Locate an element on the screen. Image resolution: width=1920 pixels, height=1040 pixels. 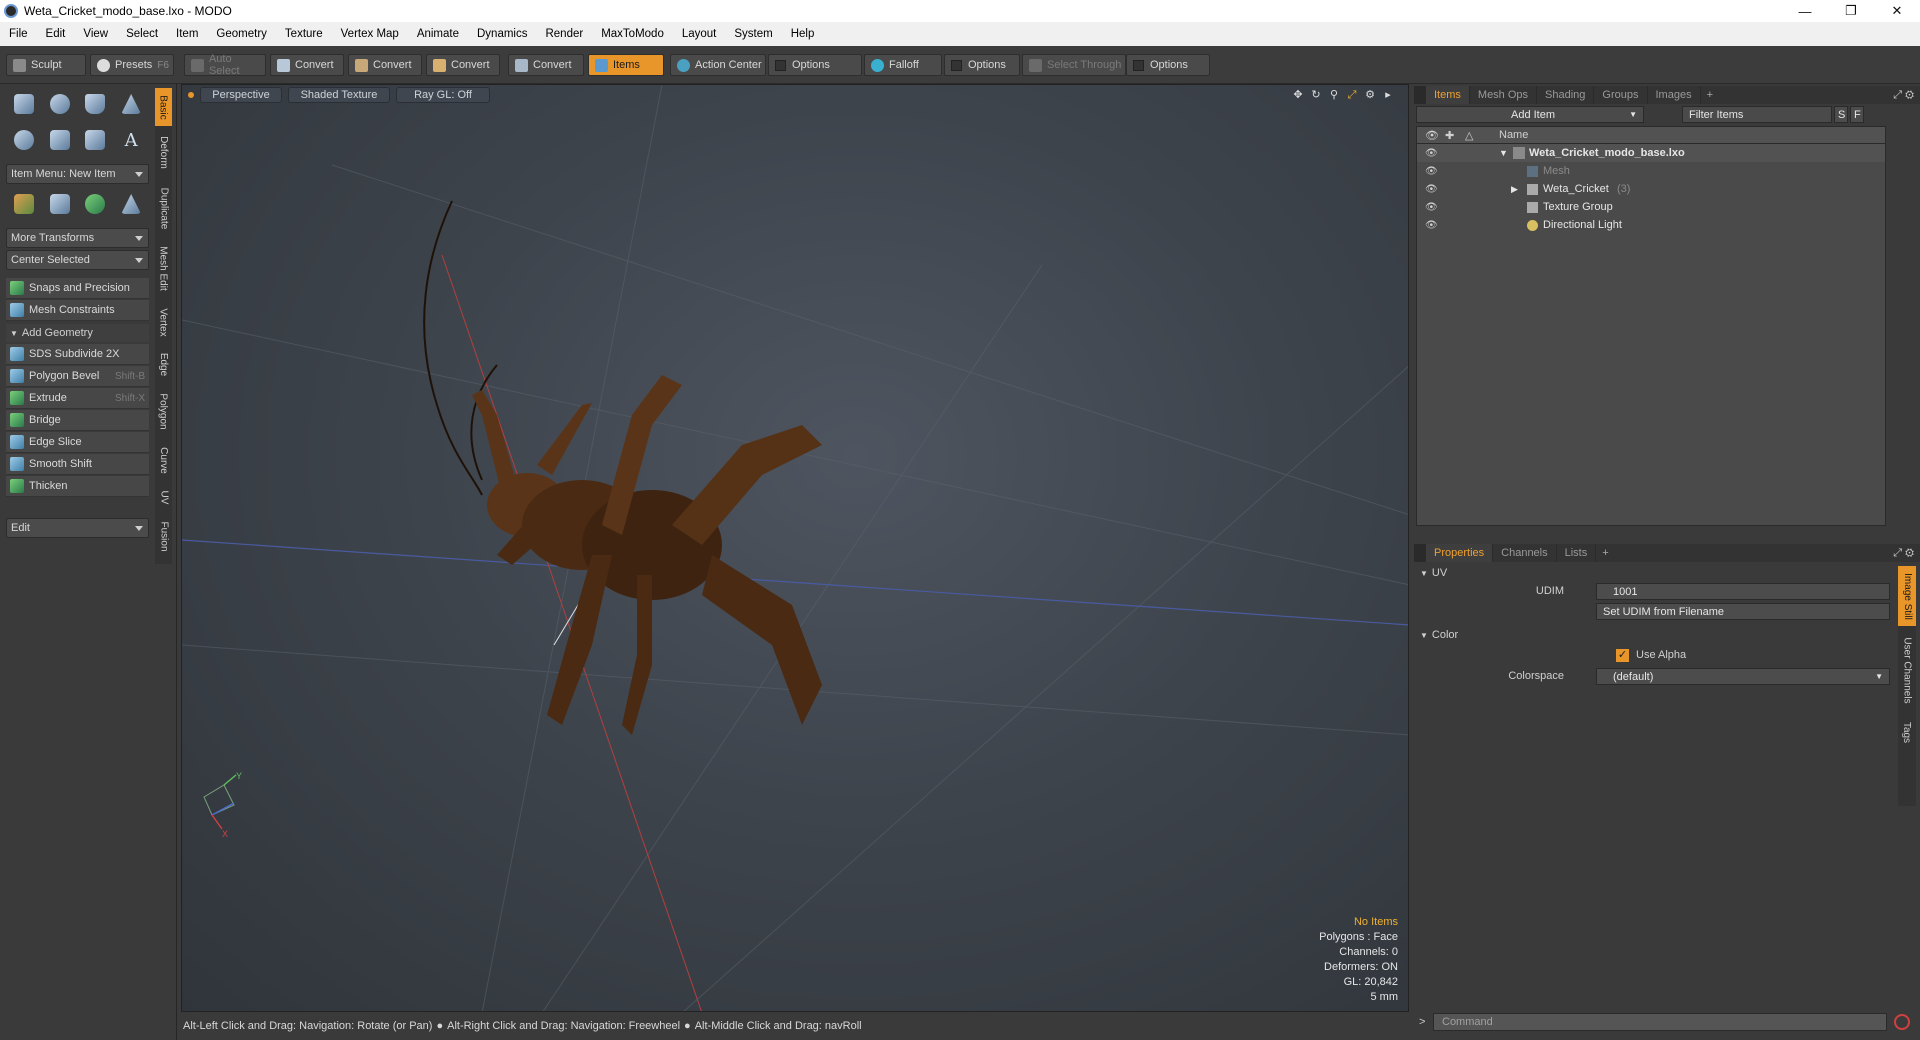
tree-row-weta-cricket: 👁 ▶ Weta_Cricket (3) is located at coordinates (1651, 189).